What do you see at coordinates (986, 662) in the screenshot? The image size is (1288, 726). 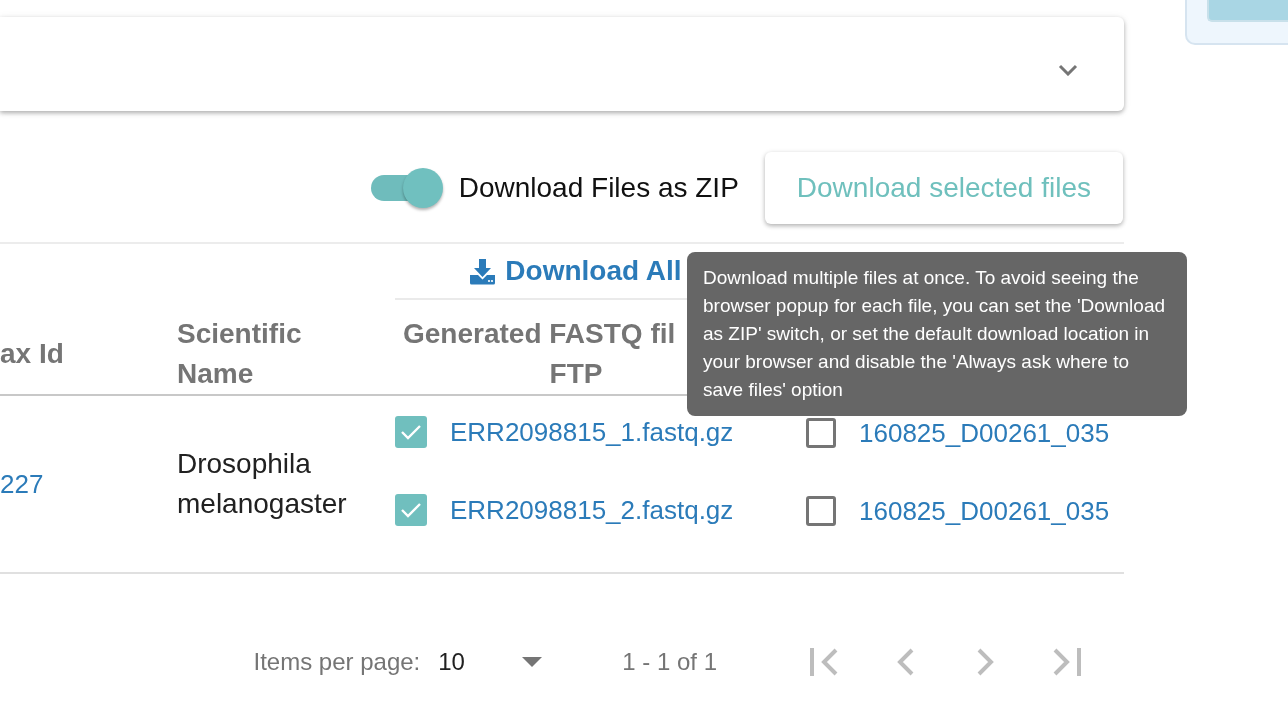 I see `next-page-icon` at bounding box center [986, 662].